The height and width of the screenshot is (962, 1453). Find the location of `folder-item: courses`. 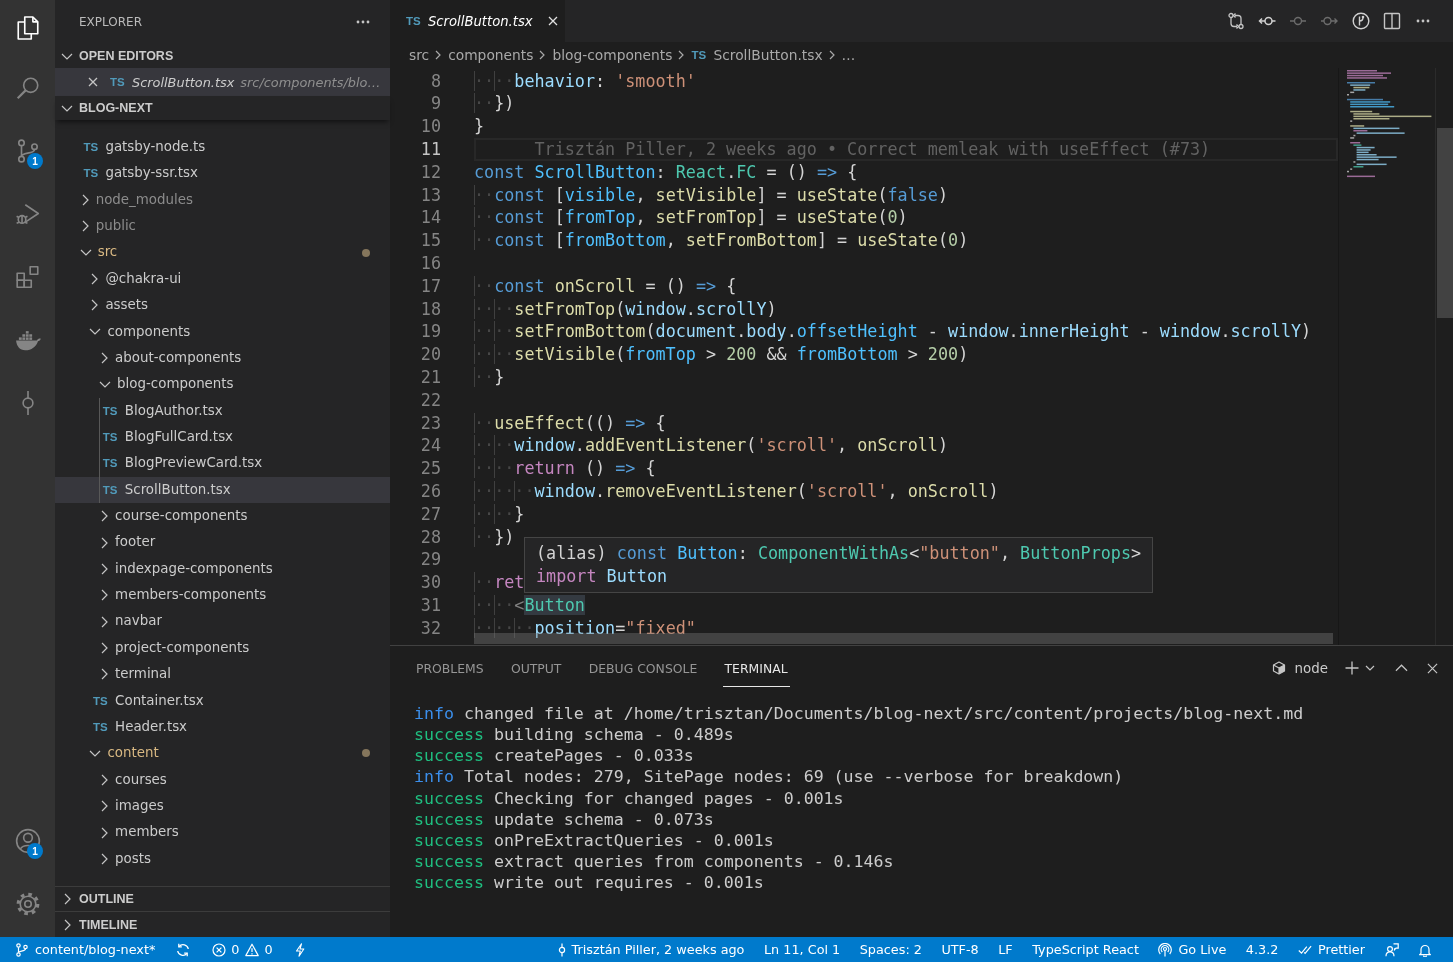

folder-item: courses is located at coordinates (222, 779).